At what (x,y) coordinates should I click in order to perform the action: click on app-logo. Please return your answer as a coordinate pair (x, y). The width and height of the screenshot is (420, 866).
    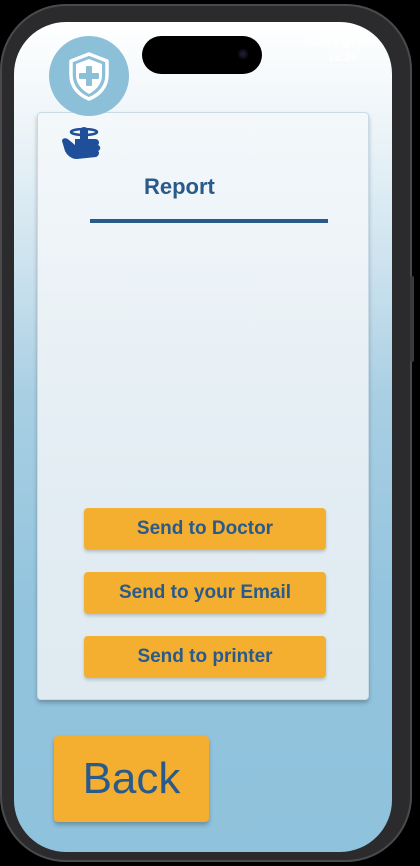
    Looking at the image, I should click on (89, 76).